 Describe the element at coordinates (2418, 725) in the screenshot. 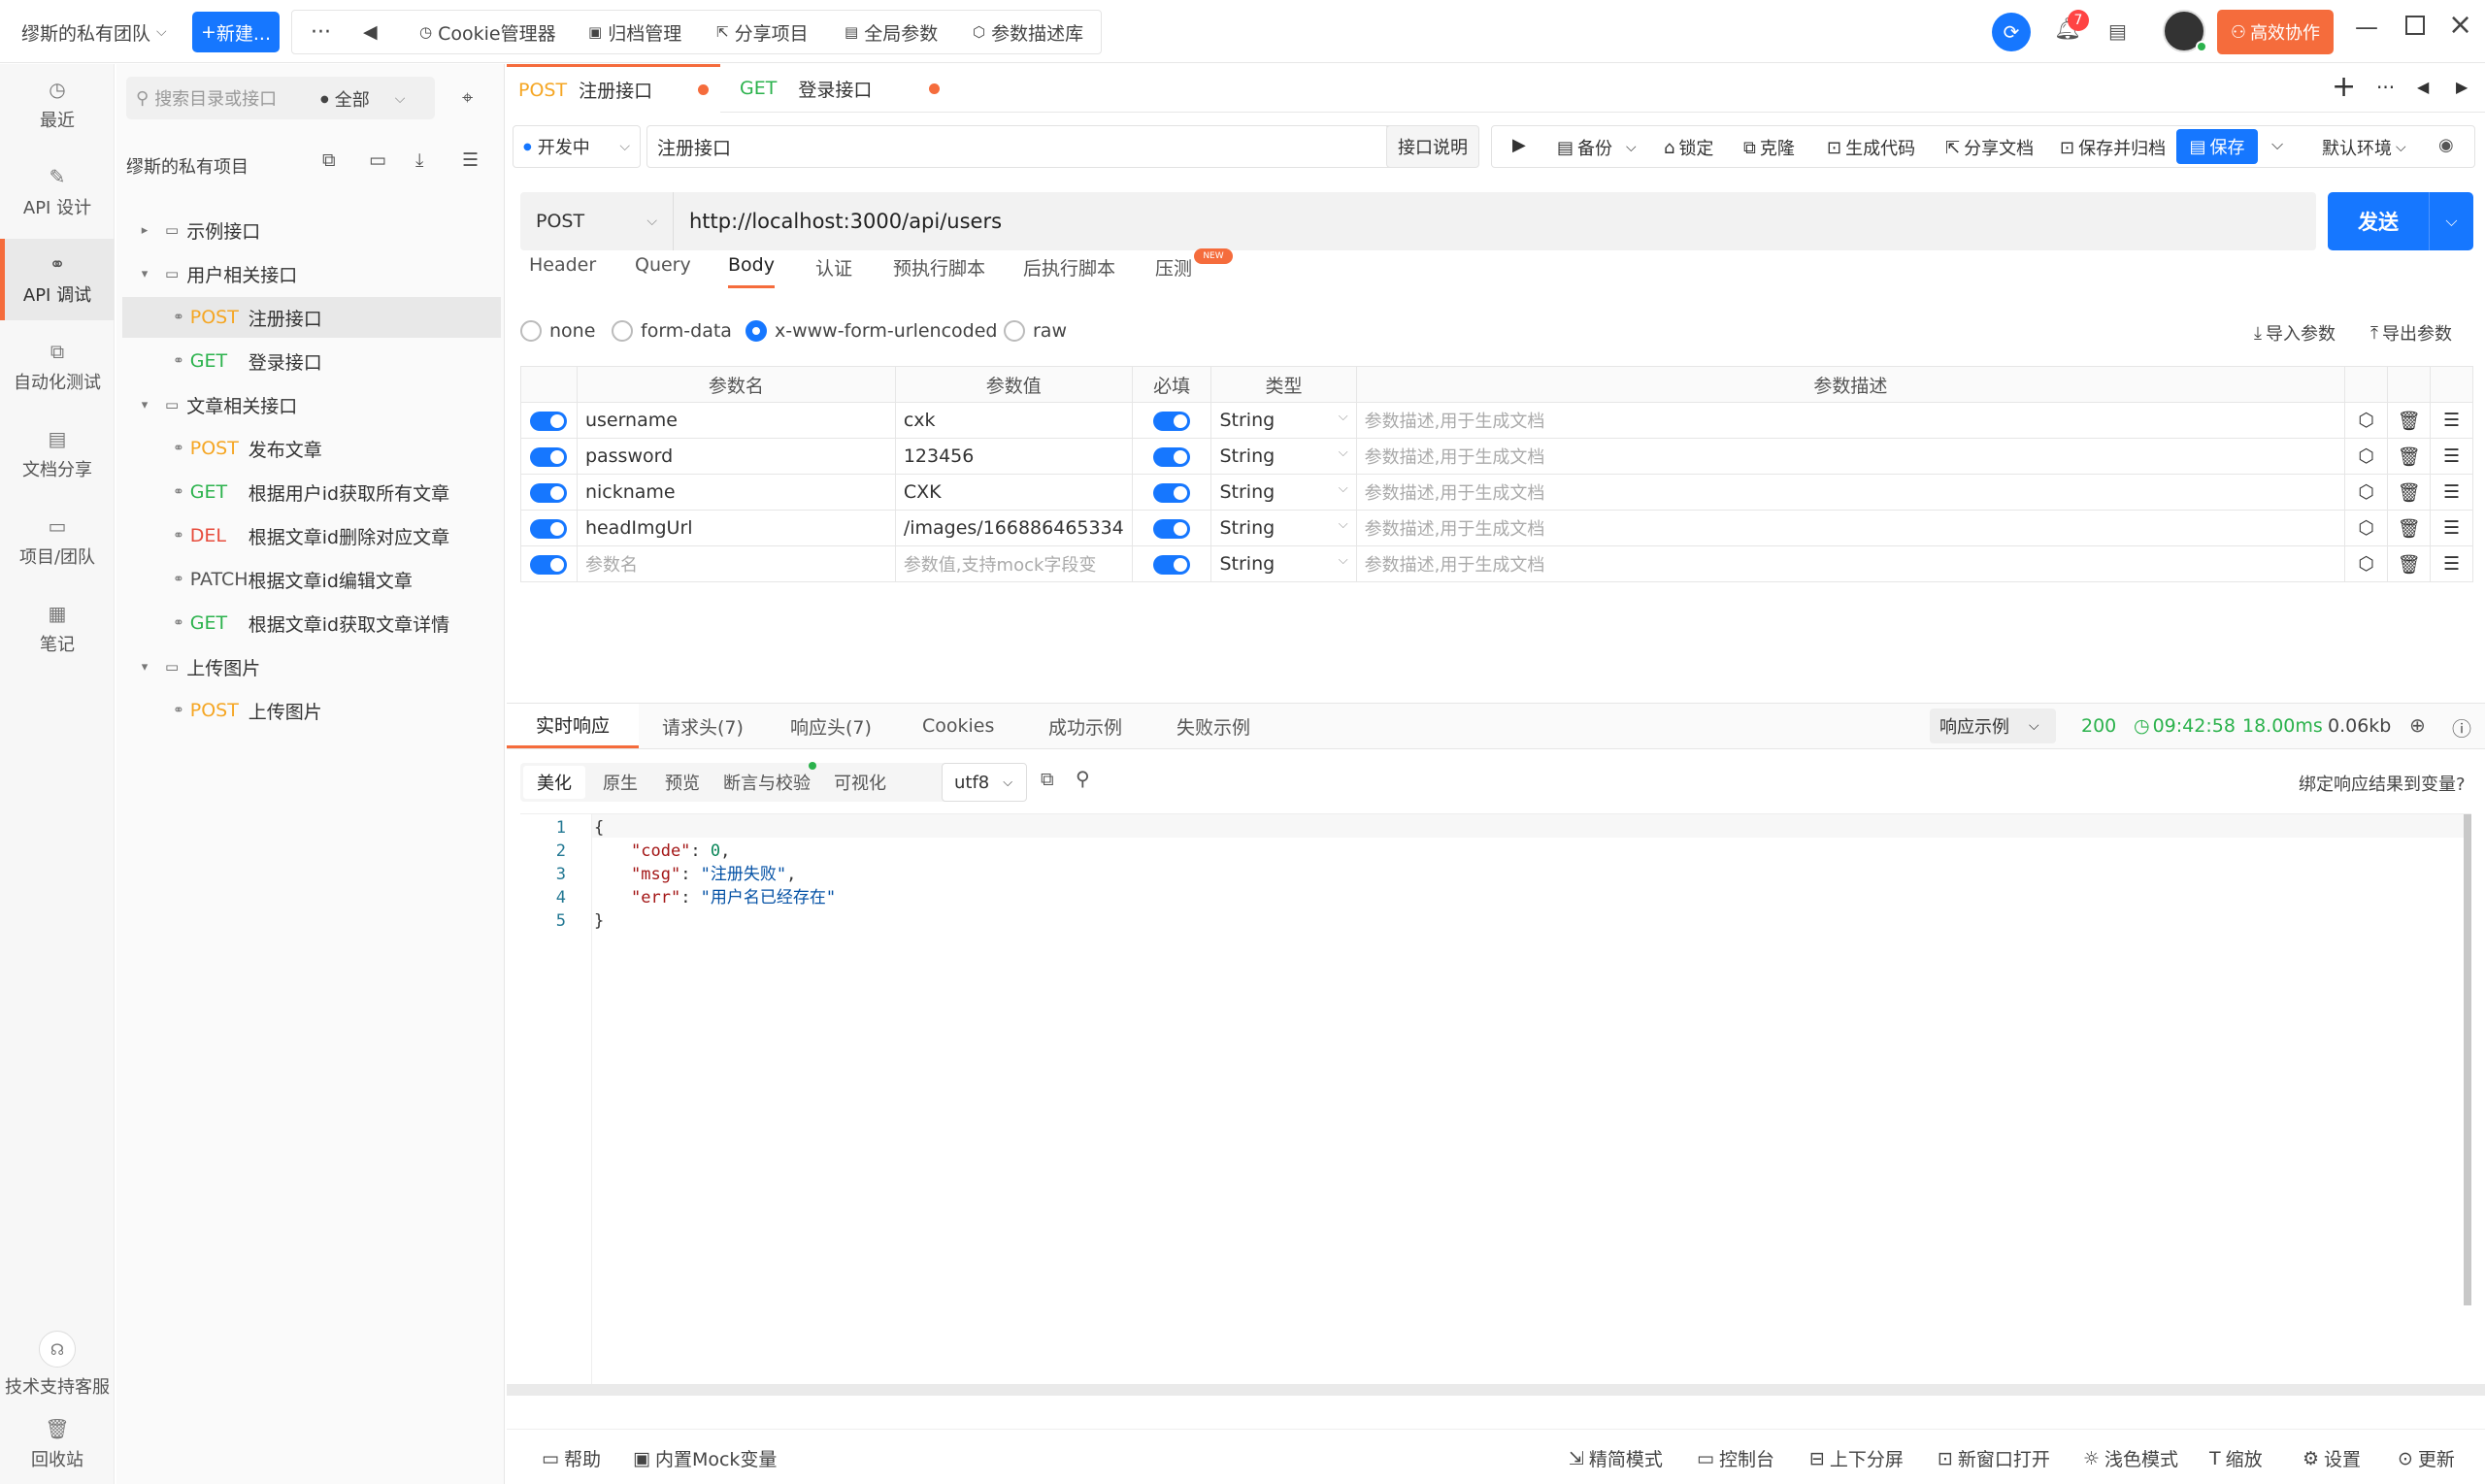

I see `globe-icon: ⊕` at that location.